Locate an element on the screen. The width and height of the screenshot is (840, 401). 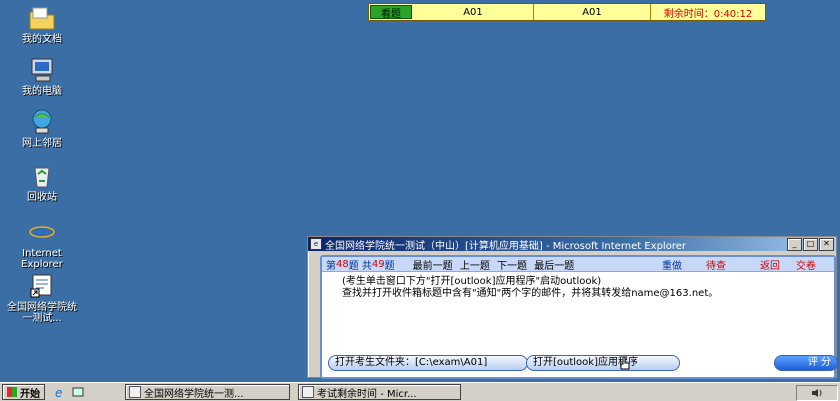
question-prefix: 第 is located at coordinates (331, 266).